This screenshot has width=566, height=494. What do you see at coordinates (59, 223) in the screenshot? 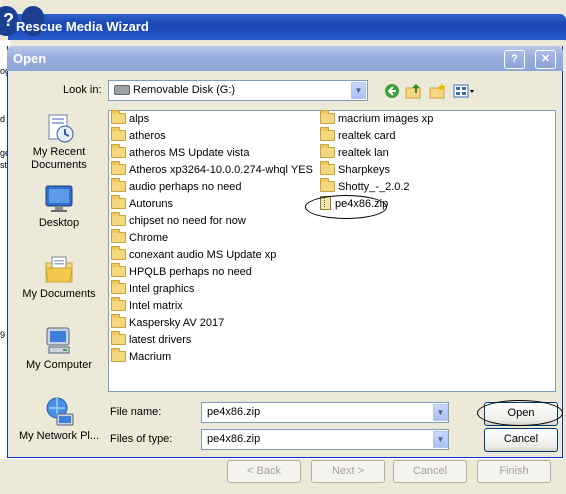
I see `place-label: Desktop` at bounding box center [59, 223].